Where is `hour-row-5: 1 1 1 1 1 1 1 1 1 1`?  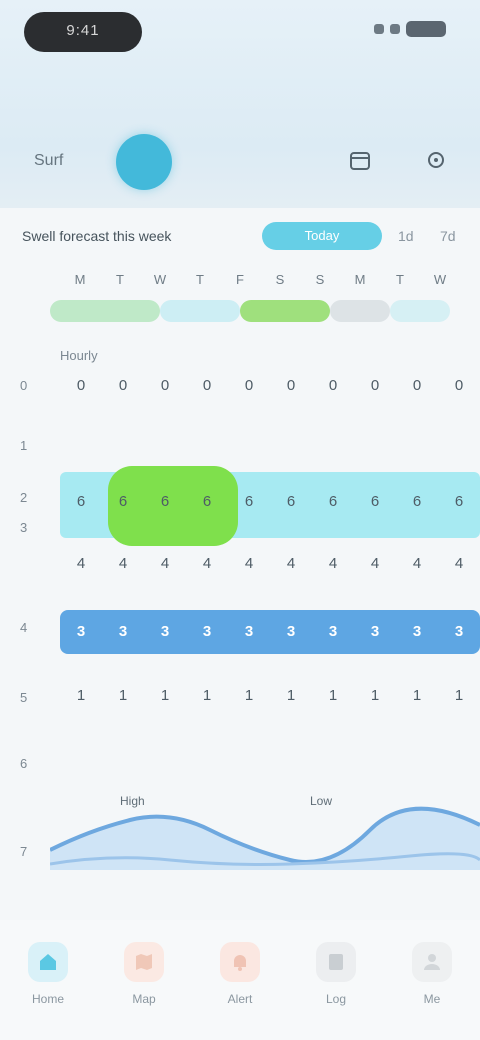
hour-row-5: 1 1 1 1 1 1 1 1 1 1 is located at coordinates (270, 696).